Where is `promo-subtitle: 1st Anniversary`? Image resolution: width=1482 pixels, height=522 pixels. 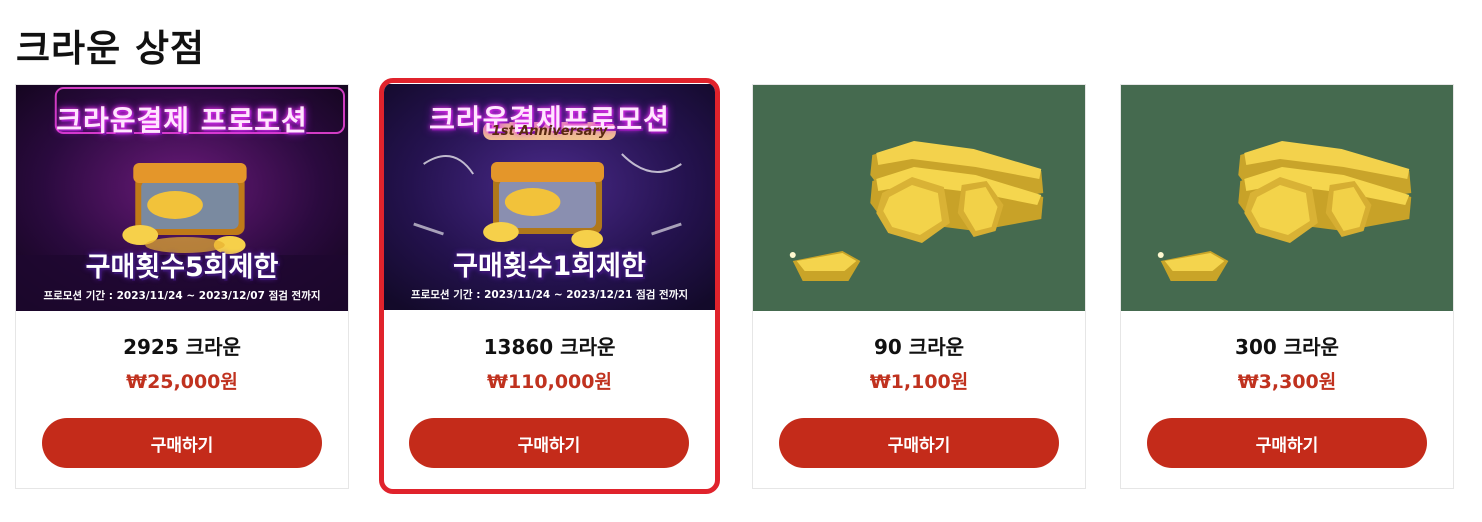
promo-subtitle: 1st Anniversary is located at coordinates (549, 131).